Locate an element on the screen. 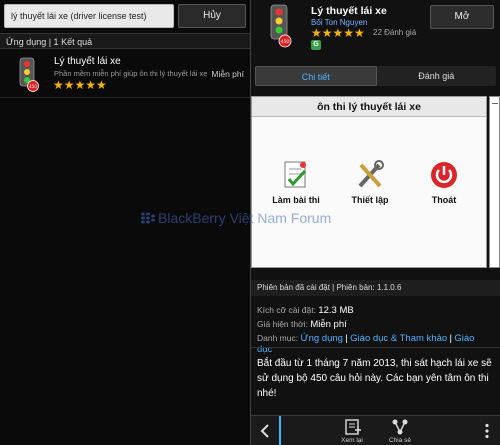  price-label: Giá hiện thời: is located at coordinates (282, 324).